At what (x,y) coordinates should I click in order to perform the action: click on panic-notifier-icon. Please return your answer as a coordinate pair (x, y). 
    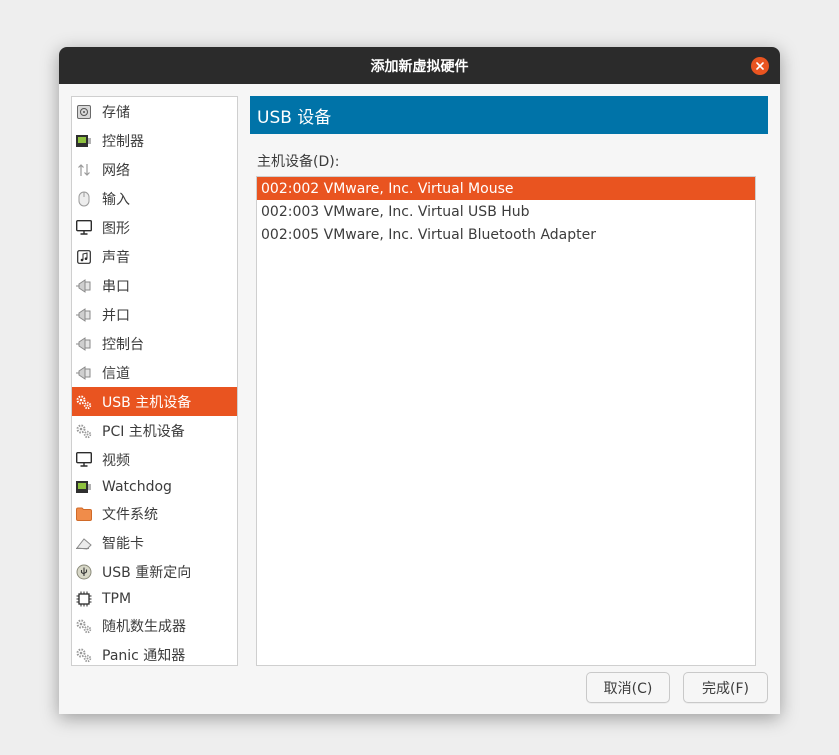
    Looking at the image, I should click on (84, 655).